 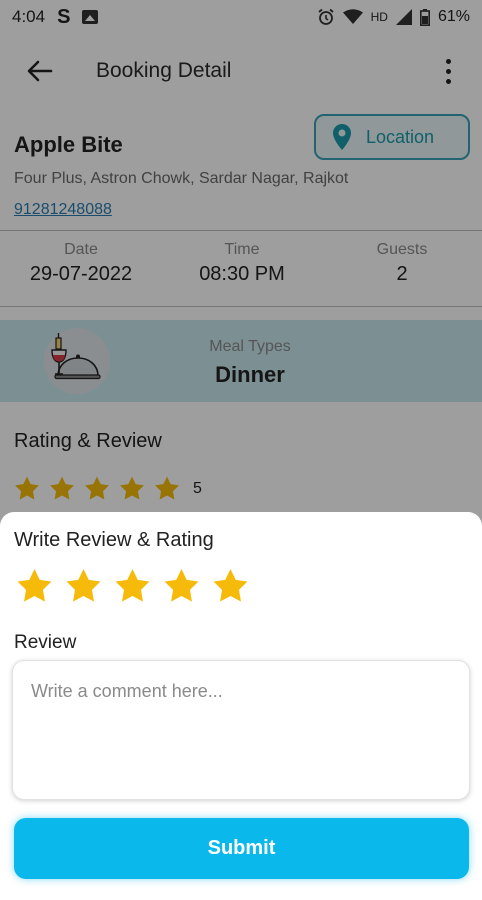 I want to click on review-label: Review, so click(x=45, y=642).